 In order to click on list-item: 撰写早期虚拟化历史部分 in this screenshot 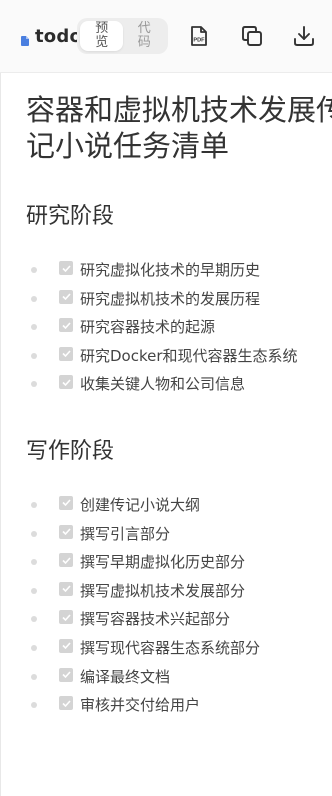, I will do `click(179, 561)`.